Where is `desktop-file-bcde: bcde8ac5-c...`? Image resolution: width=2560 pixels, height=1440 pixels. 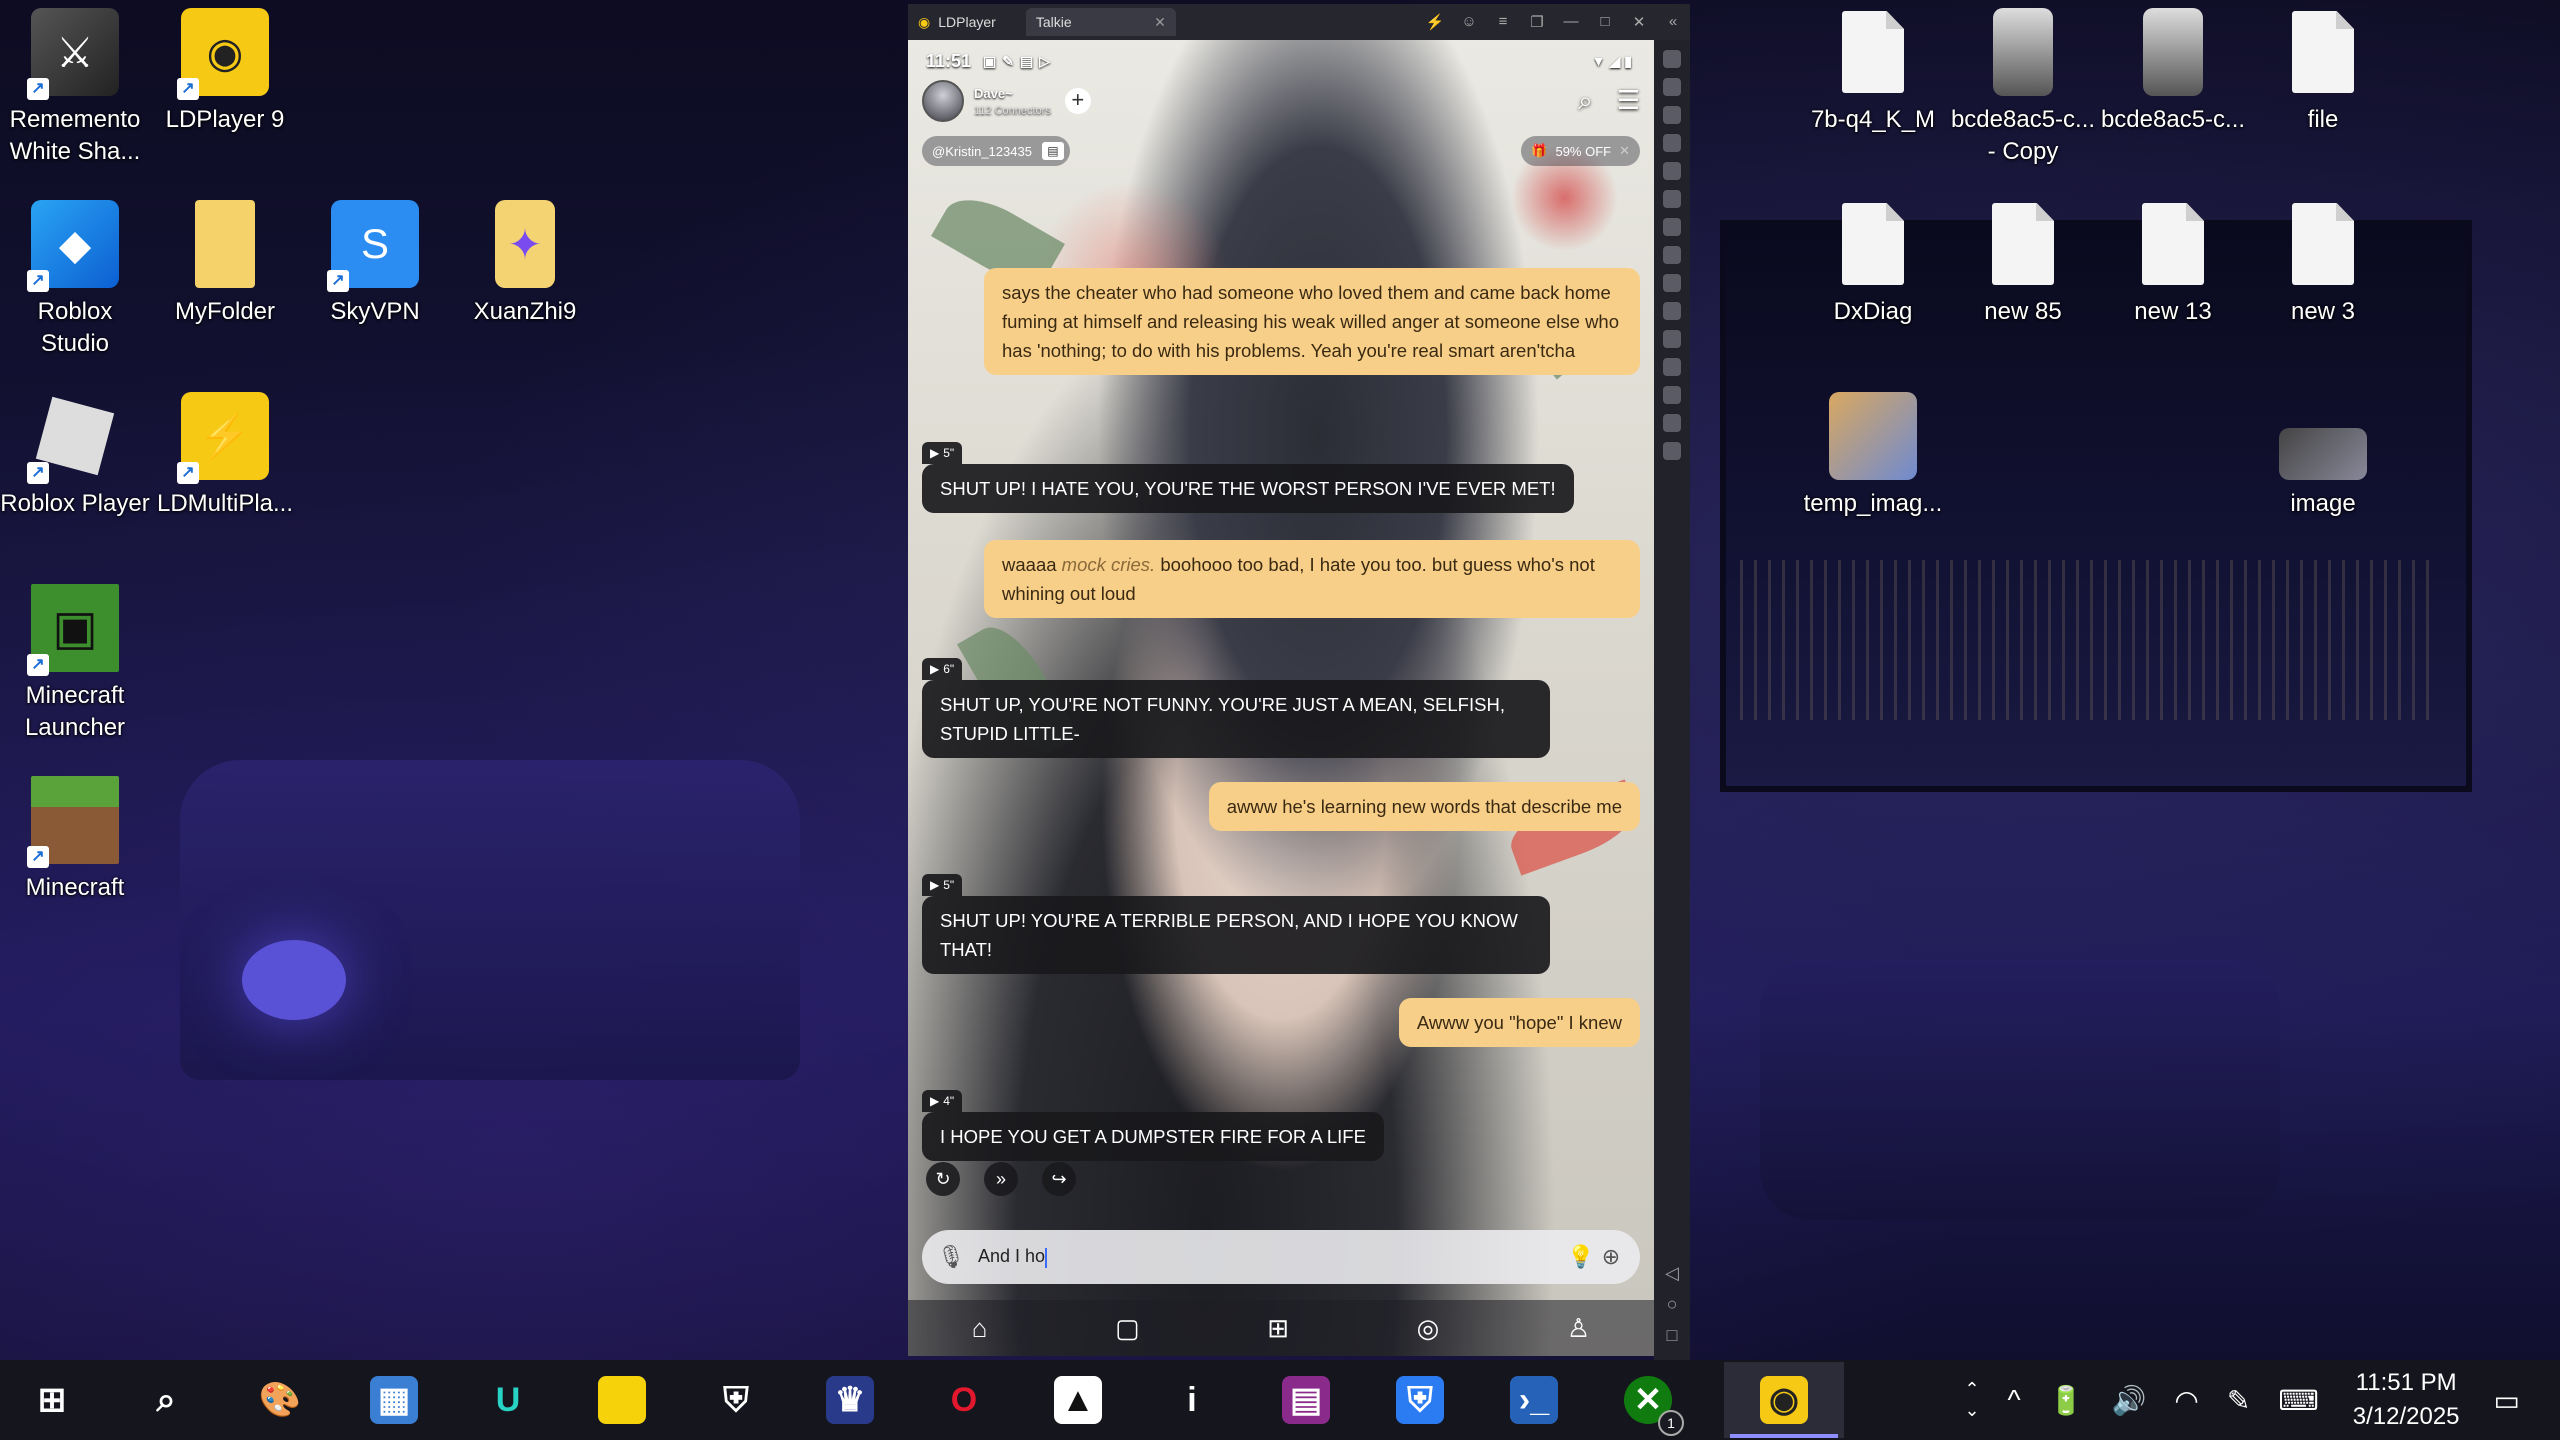
desktop-file-bcde: bcde8ac5-c... is located at coordinates (2173, 72).